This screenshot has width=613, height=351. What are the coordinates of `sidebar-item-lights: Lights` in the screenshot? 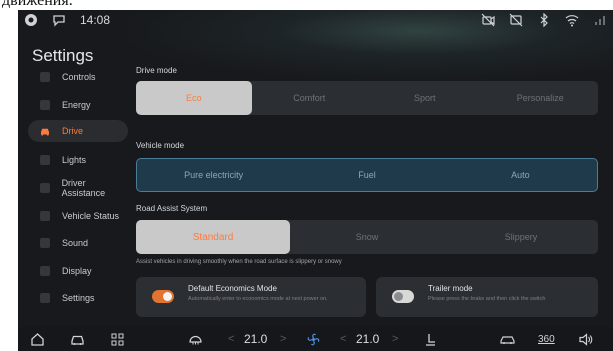 It's located at (78, 160).